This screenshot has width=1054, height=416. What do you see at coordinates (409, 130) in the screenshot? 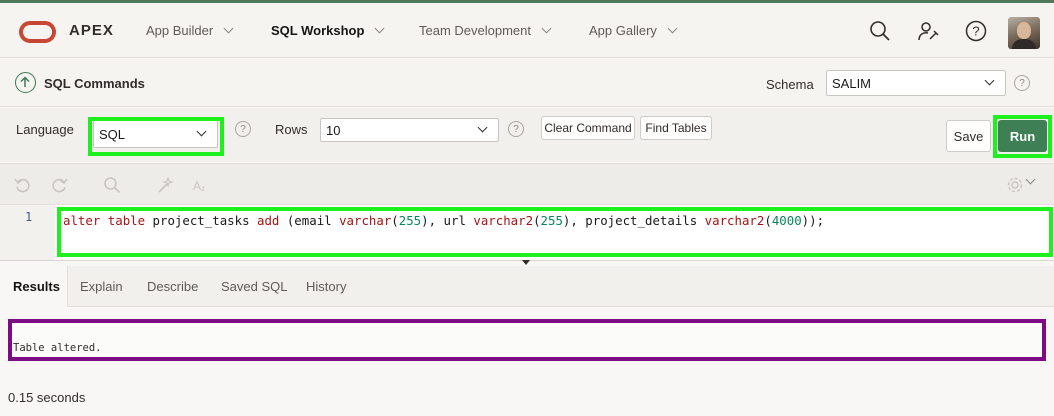
I see `rows-select: 10` at bounding box center [409, 130].